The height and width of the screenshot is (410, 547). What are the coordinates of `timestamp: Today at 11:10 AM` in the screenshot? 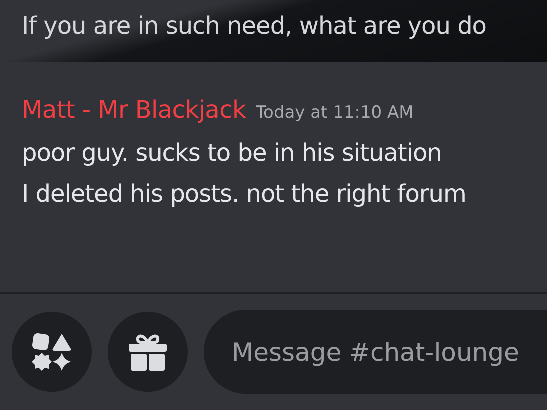 It's located at (335, 113).